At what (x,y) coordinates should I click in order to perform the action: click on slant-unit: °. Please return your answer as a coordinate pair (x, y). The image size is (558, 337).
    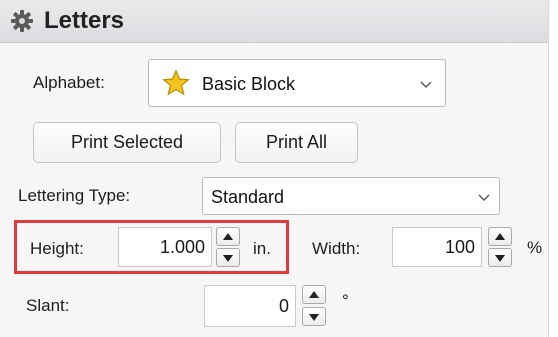
    Looking at the image, I should click on (345, 300).